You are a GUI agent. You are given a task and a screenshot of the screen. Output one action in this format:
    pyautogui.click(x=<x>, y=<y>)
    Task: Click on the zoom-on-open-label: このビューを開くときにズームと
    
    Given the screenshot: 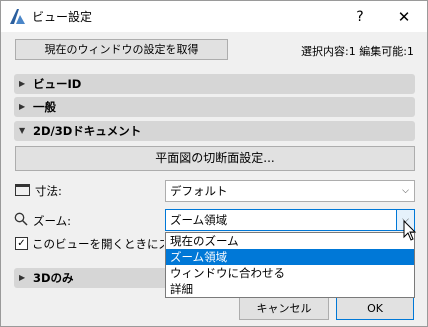 What is the action you would take?
    pyautogui.click(x=98, y=244)
    